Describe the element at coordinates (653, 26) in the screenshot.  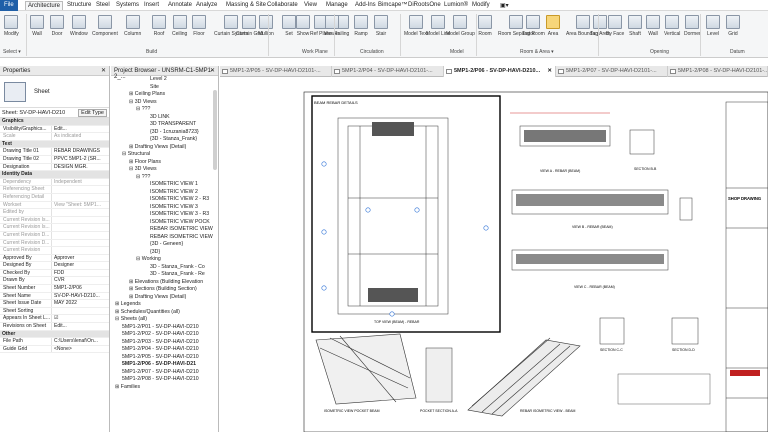
I see `ribbon-button-26: Wall` at that location.